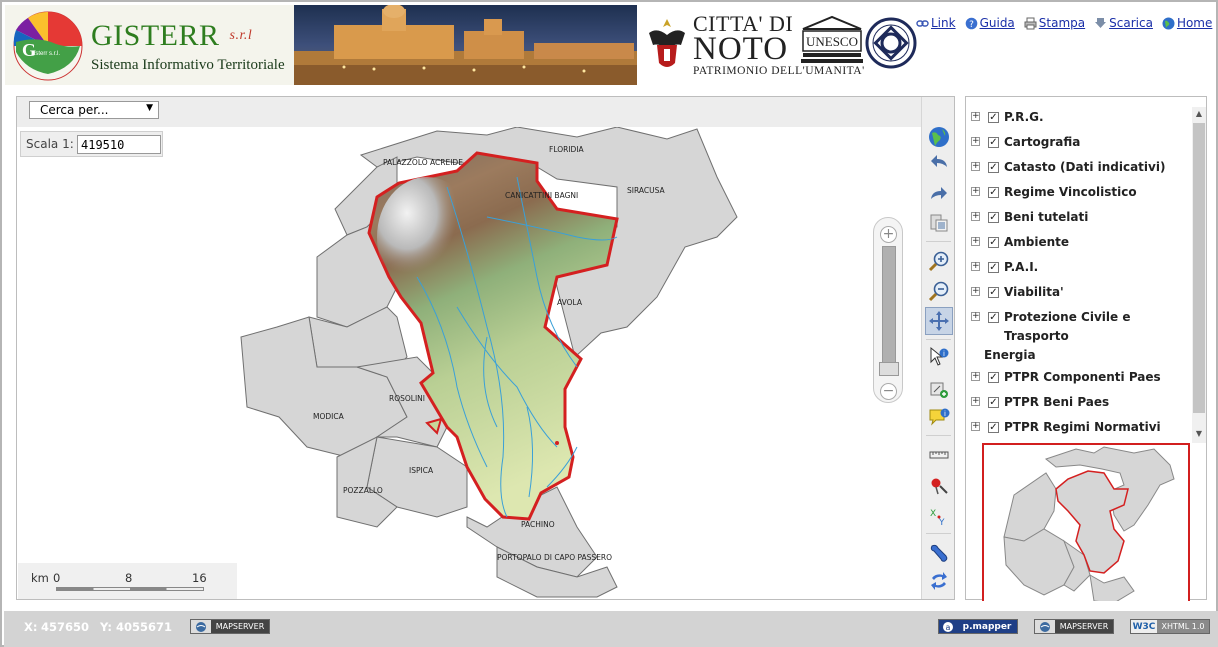 The image size is (1218, 647). What do you see at coordinates (57, 578) in the screenshot?
I see `scalebar-tick-0: 0` at bounding box center [57, 578].